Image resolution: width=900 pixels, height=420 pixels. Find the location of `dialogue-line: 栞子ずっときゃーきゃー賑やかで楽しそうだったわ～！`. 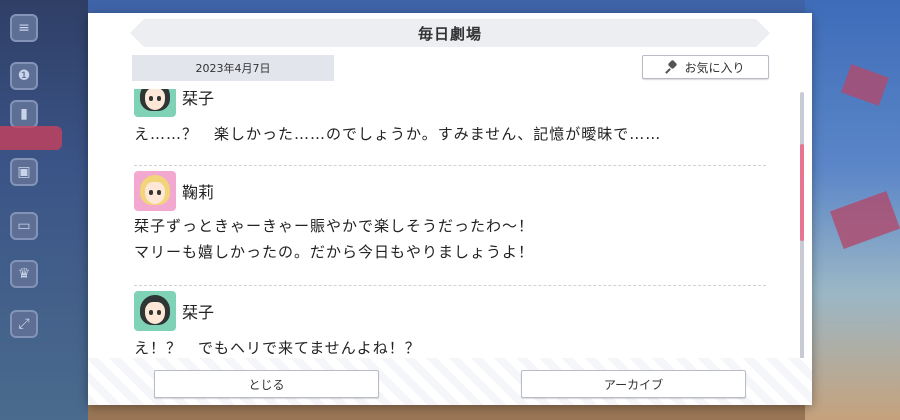

dialogue-line: 栞子ずっときゃーきゃー賑やかで楽しそうだったわ～！ is located at coordinates (334, 226).